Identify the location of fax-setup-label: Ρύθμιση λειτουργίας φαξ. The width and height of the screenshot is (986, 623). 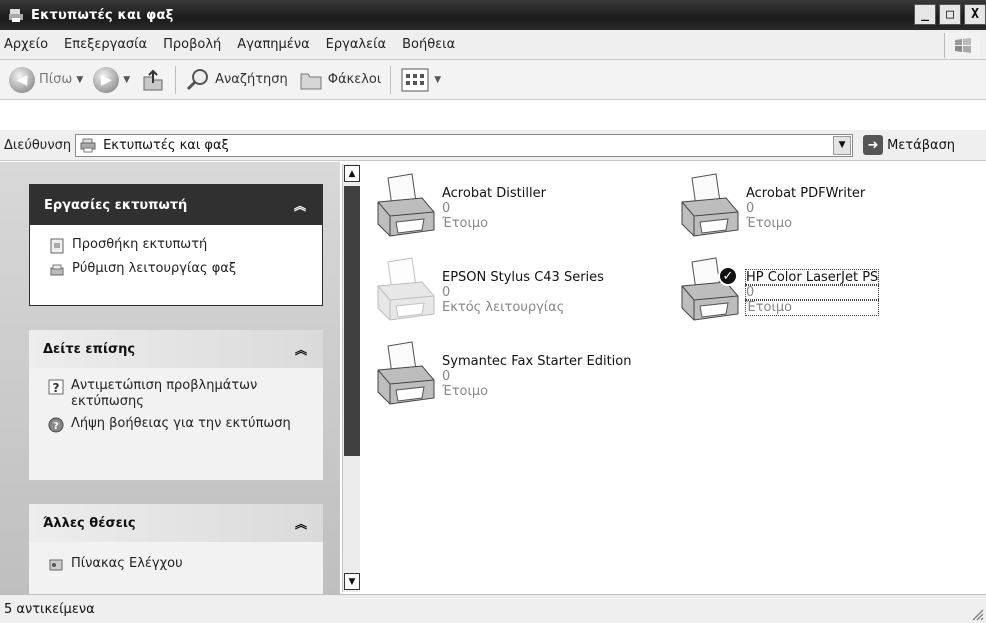
(154, 268).